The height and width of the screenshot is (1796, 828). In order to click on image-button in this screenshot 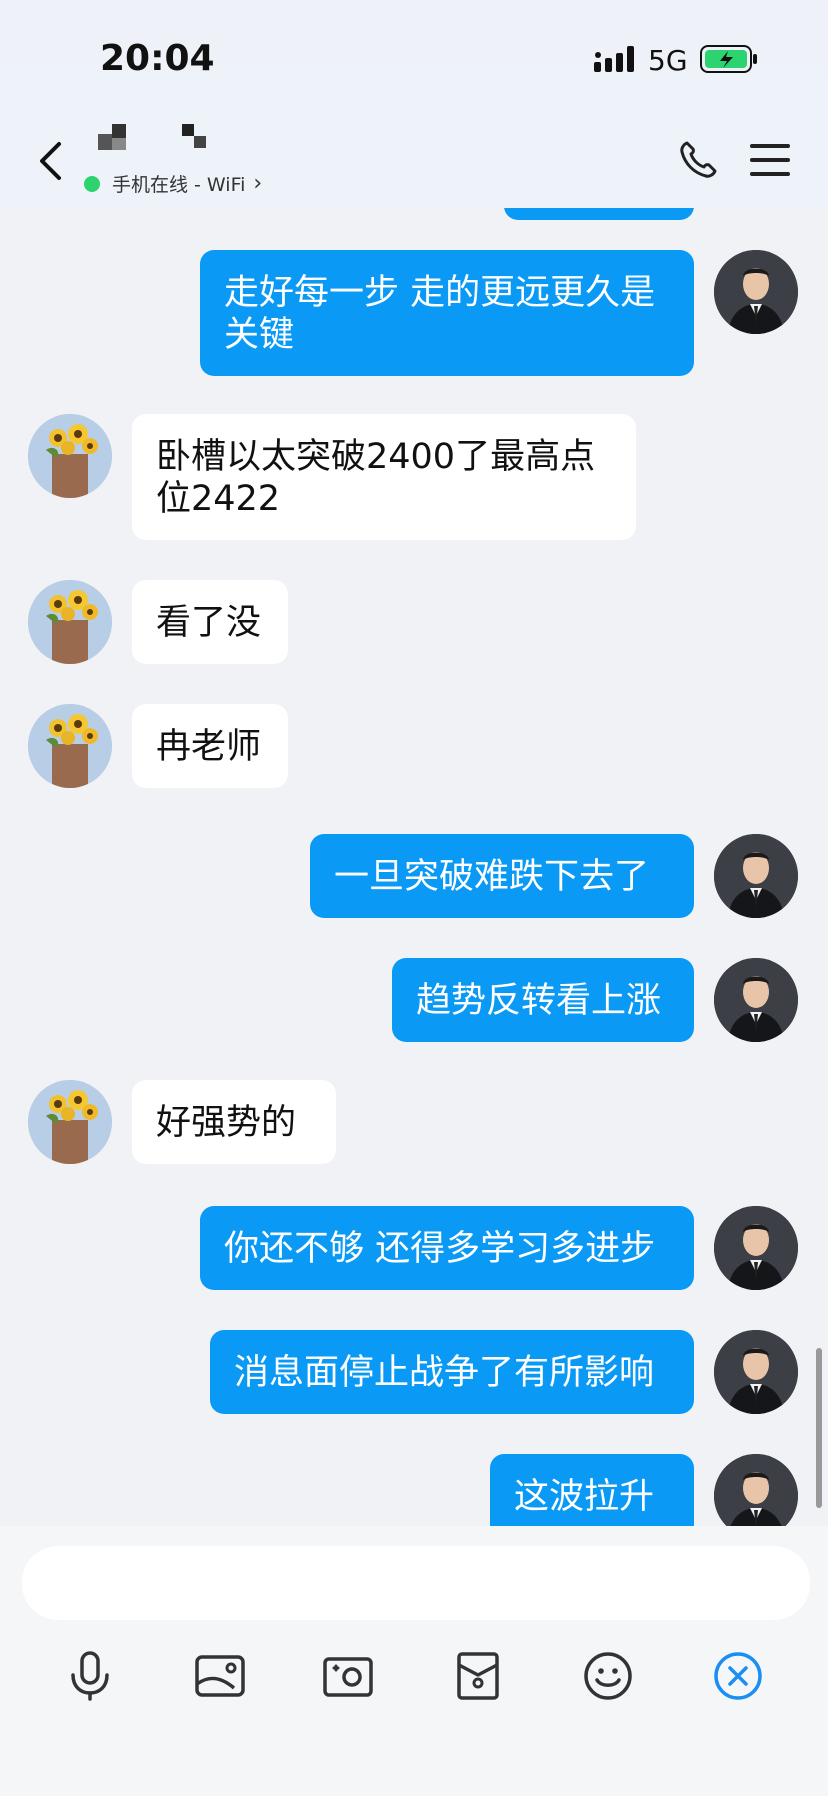, I will do `click(220, 1676)`.